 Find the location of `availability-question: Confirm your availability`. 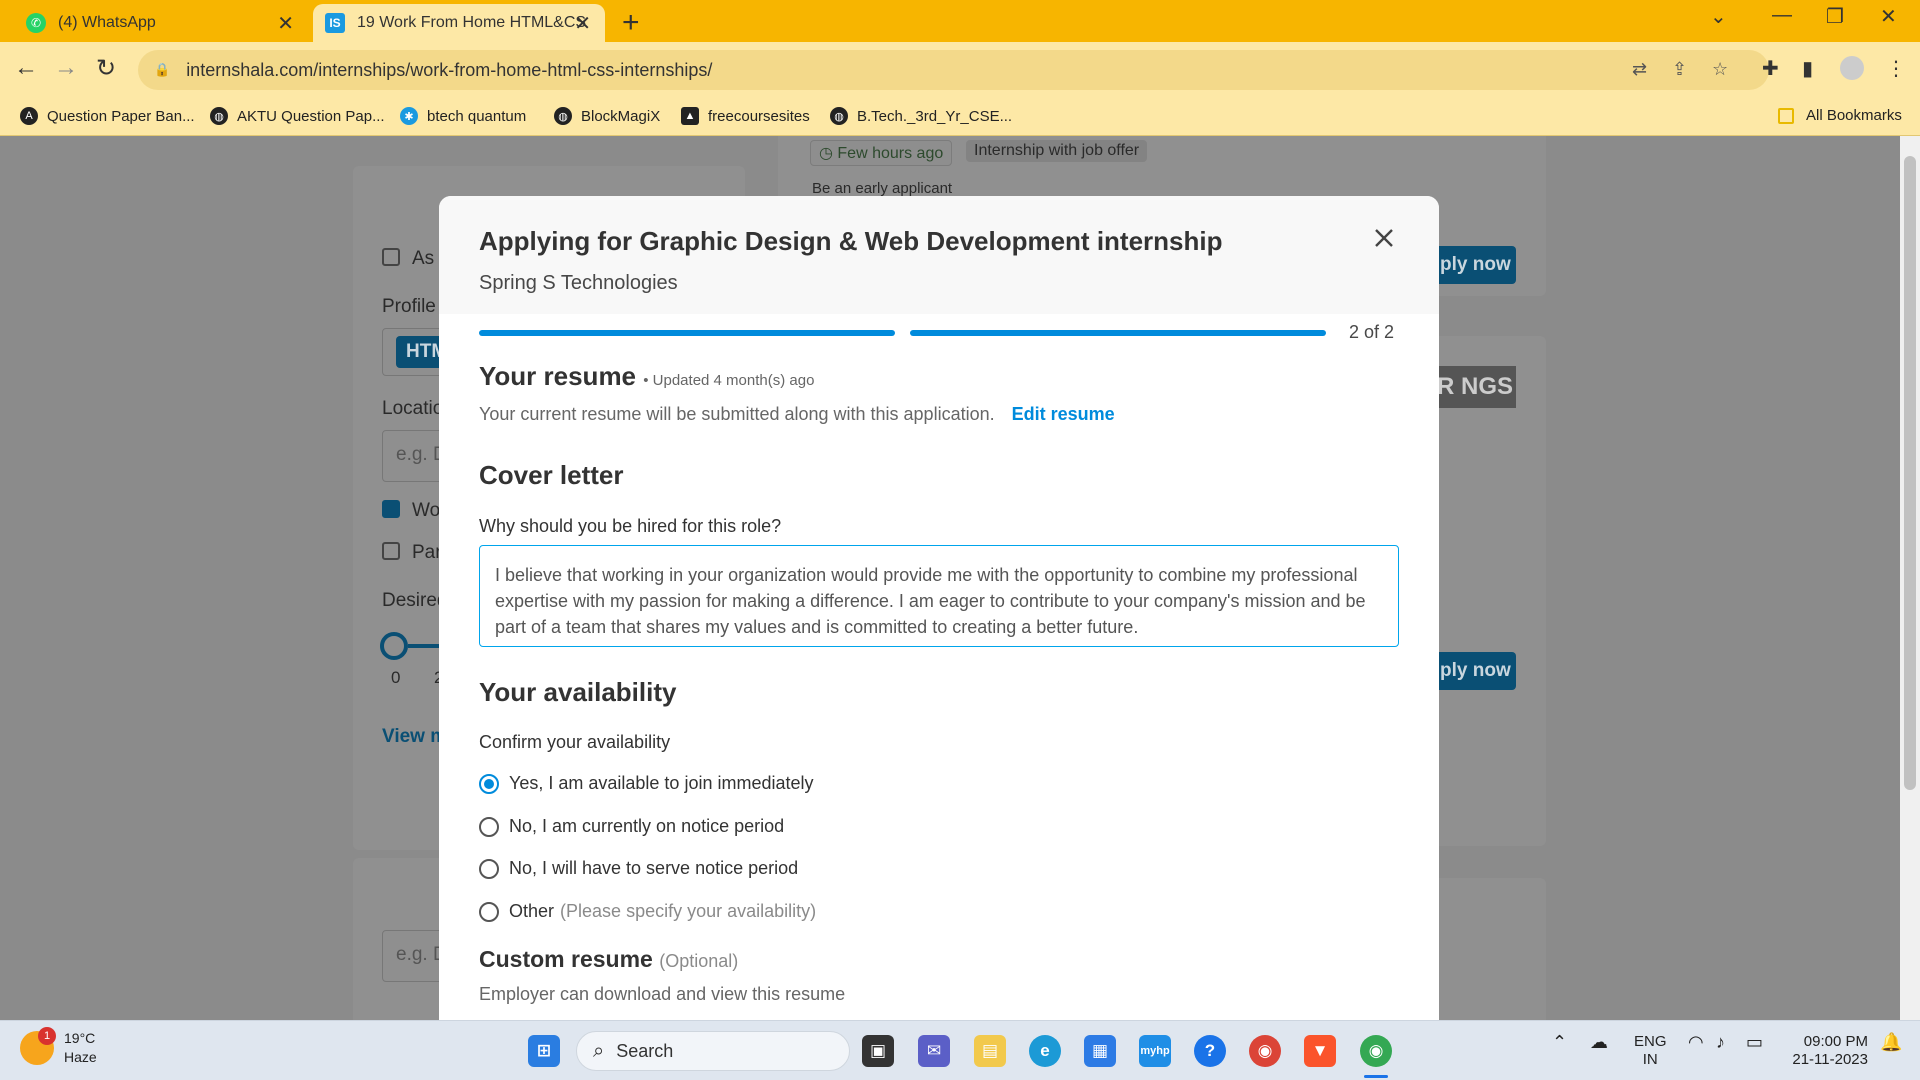

availability-question: Confirm your availability is located at coordinates (575, 742).